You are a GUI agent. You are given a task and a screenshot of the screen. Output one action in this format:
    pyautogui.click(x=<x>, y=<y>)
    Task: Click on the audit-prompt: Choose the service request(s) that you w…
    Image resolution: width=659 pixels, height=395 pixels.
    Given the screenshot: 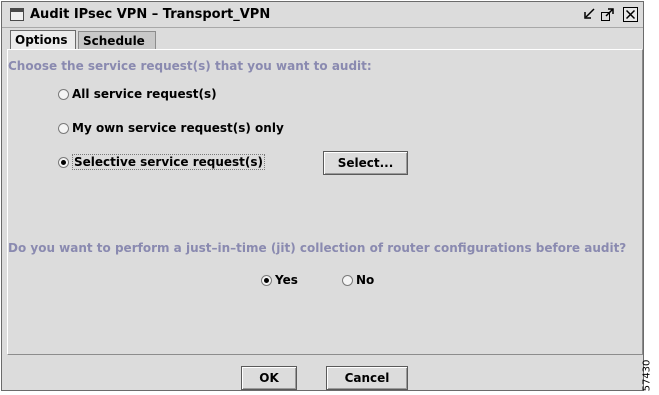 What is the action you would take?
    pyautogui.click(x=190, y=66)
    